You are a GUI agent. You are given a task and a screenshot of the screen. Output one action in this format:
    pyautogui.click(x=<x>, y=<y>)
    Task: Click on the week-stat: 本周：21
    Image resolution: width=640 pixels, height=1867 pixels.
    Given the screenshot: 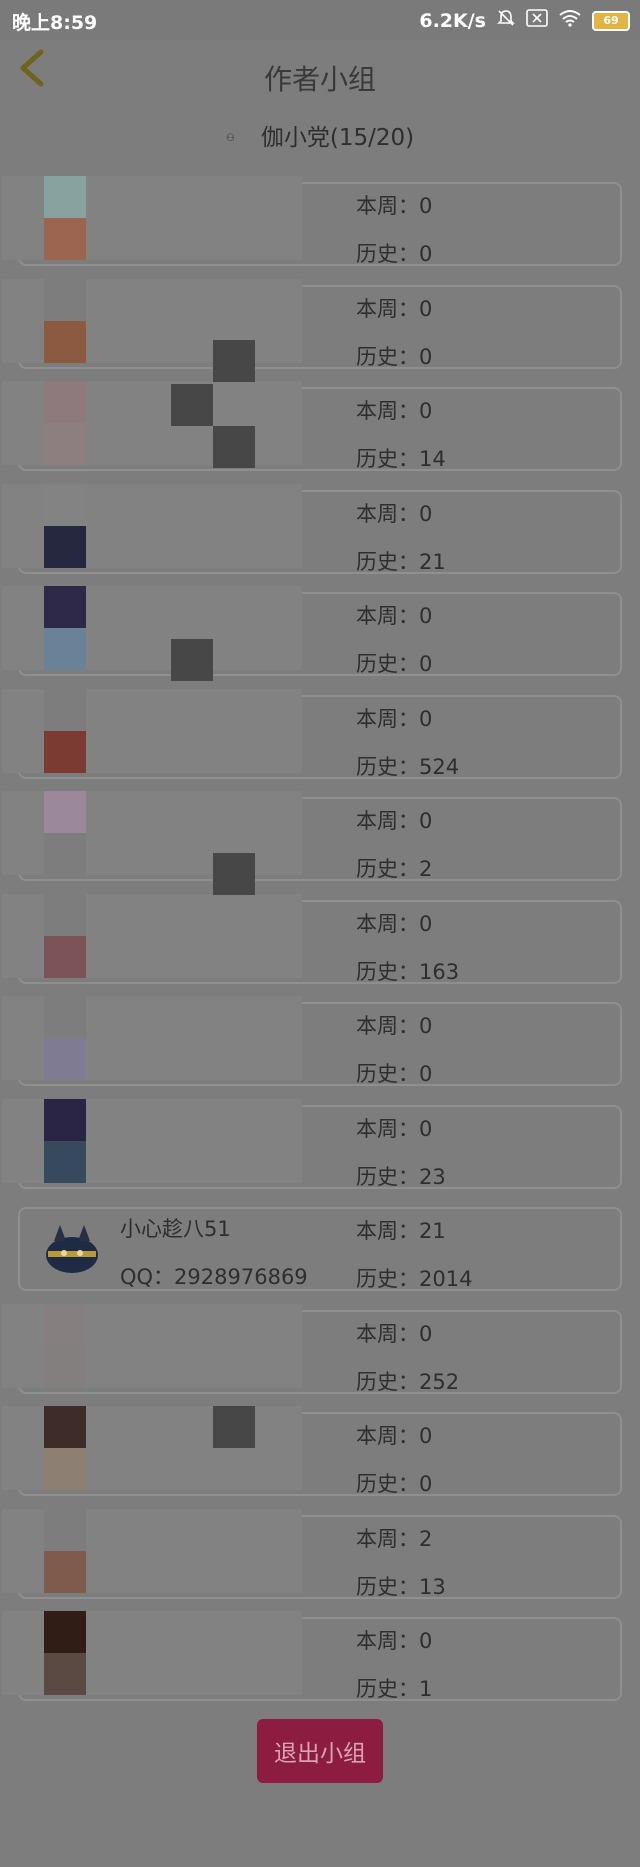 What is the action you would take?
    pyautogui.click(x=401, y=1231)
    